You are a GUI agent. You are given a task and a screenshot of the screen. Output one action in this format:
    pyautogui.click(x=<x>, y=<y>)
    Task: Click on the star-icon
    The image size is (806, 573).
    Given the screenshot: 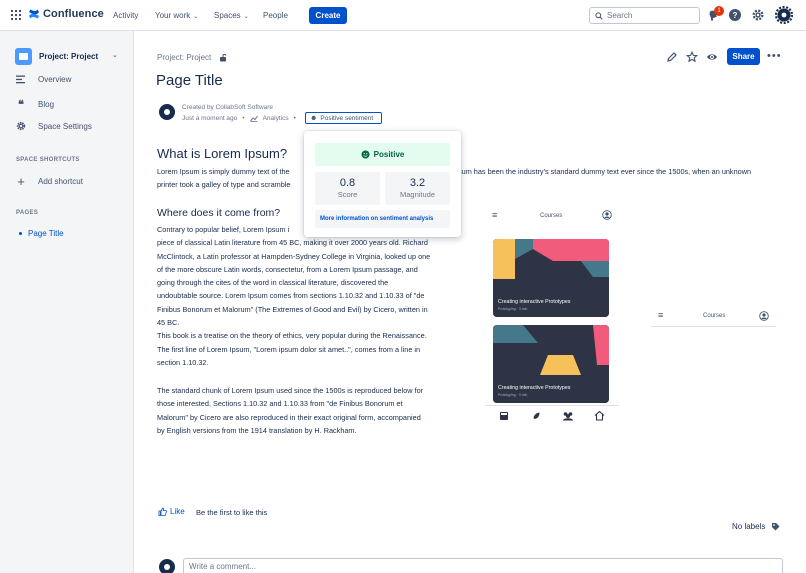 What is the action you would take?
    pyautogui.click(x=692, y=57)
    